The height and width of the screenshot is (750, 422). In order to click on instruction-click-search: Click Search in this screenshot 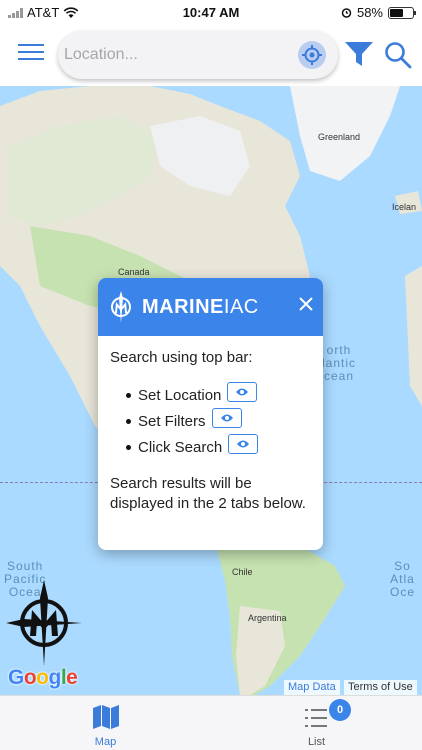, I will do `click(218, 447)`.